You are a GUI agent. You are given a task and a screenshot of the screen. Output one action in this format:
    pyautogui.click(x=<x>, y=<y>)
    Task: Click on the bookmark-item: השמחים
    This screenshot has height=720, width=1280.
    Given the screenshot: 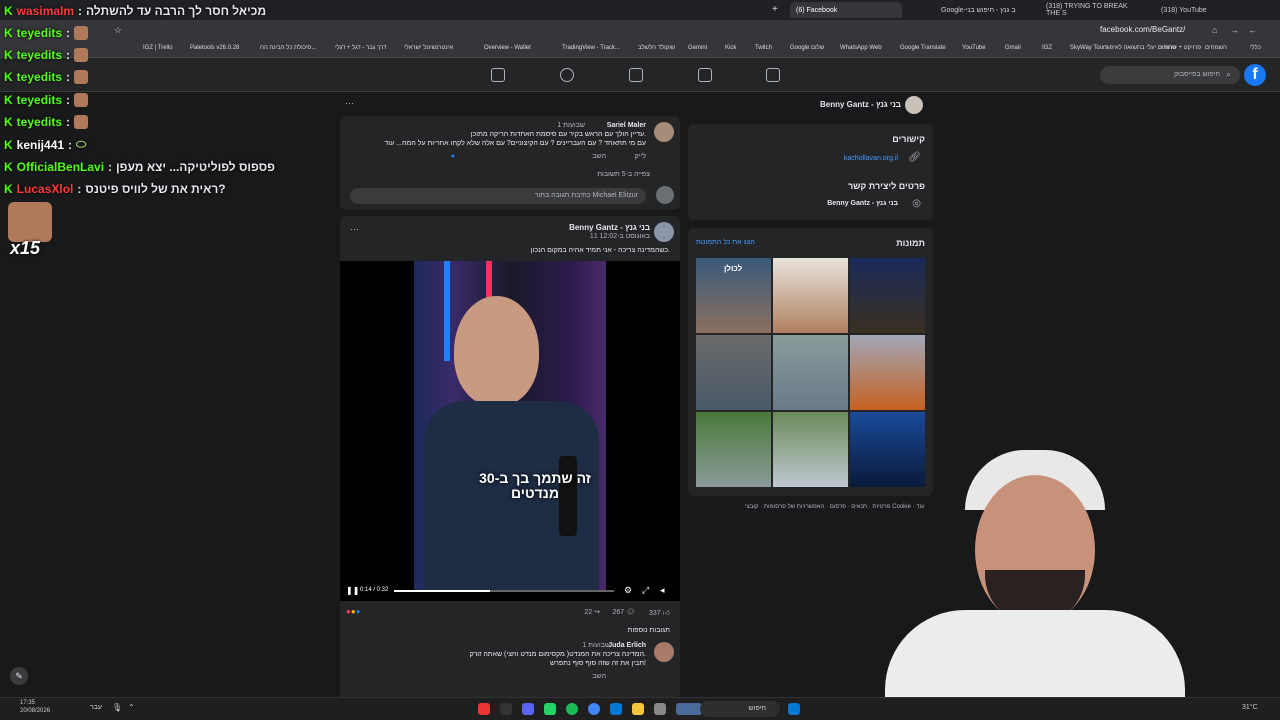 What is the action you would take?
    pyautogui.click(x=1216, y=48)
    